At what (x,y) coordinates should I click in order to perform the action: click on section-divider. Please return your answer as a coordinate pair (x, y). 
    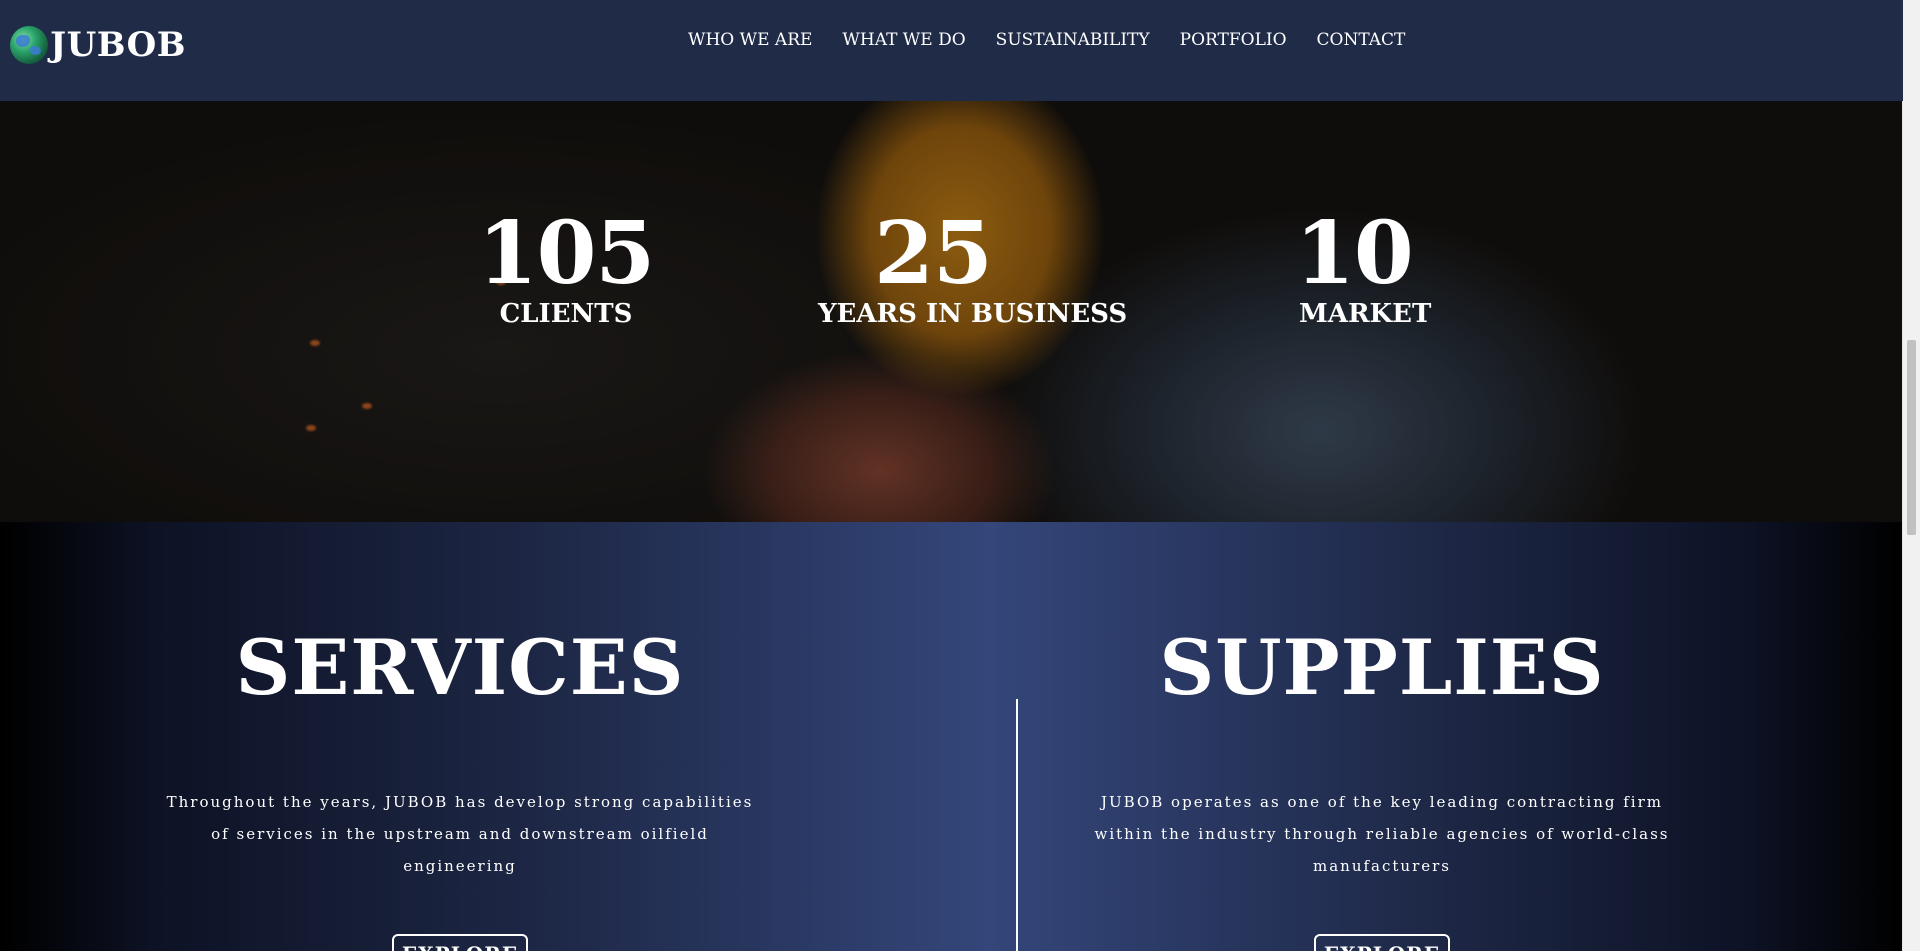
    Looking at the image, I should click on (1017, 825).